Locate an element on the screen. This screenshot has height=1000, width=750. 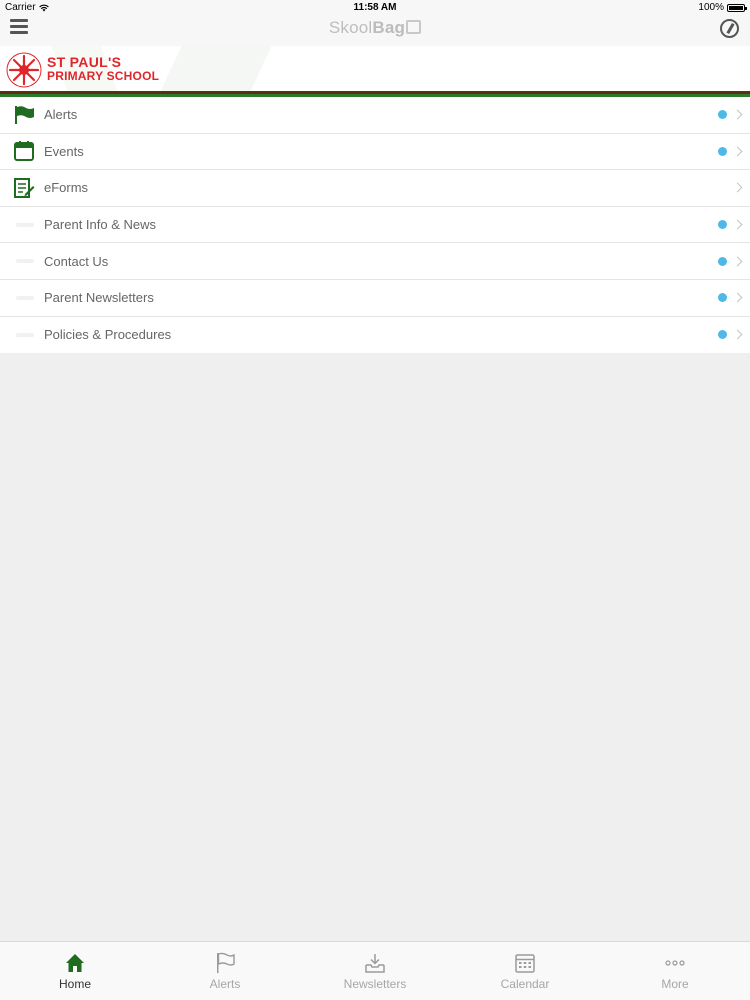
tab-calendar: Calendar is located at coordinates (525, 971).